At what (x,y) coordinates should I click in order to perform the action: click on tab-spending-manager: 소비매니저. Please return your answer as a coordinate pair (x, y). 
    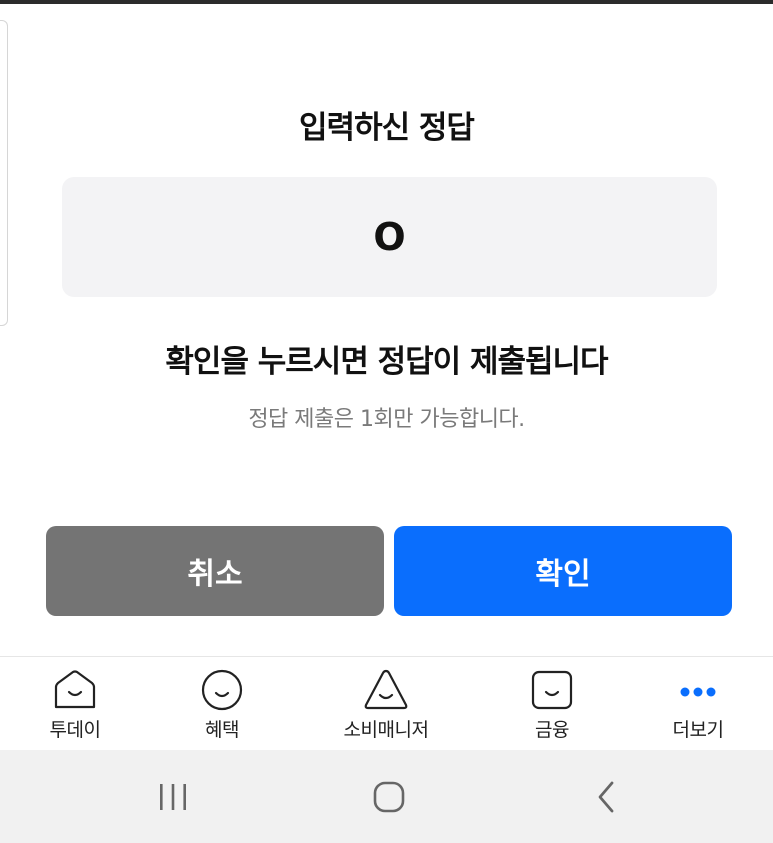
    Looking at the image, I should click on (386, 703).